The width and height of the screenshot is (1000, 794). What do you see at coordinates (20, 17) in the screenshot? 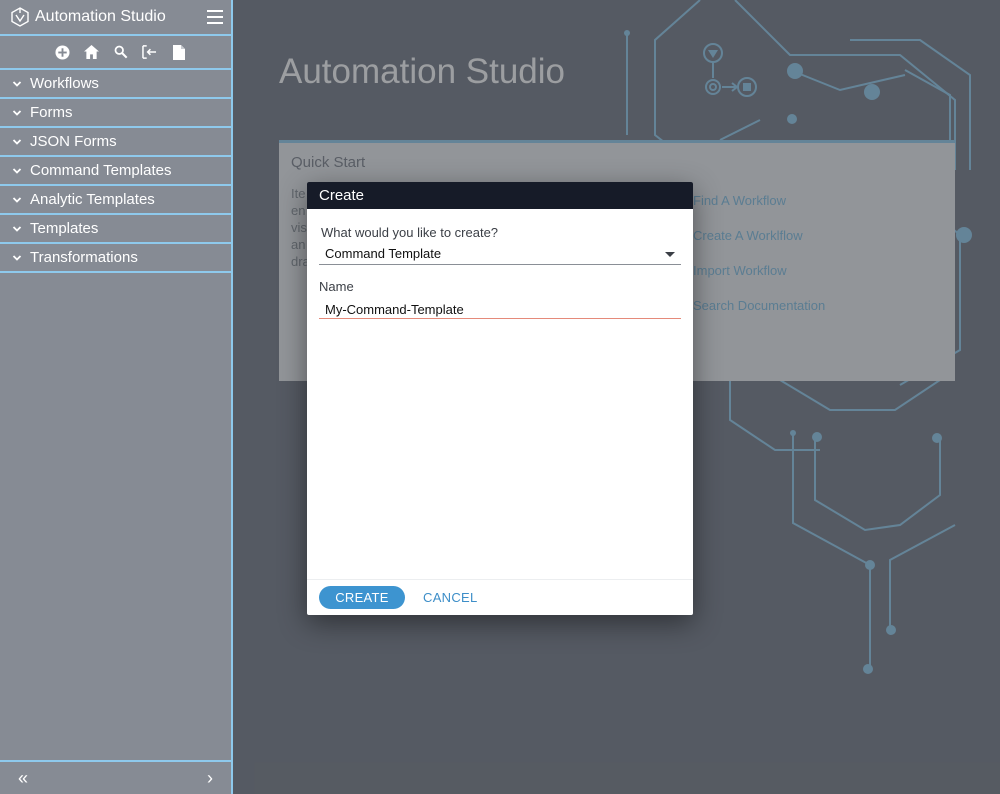
I see `automation-studio-logo-icon` at bounding box center [20, 17].